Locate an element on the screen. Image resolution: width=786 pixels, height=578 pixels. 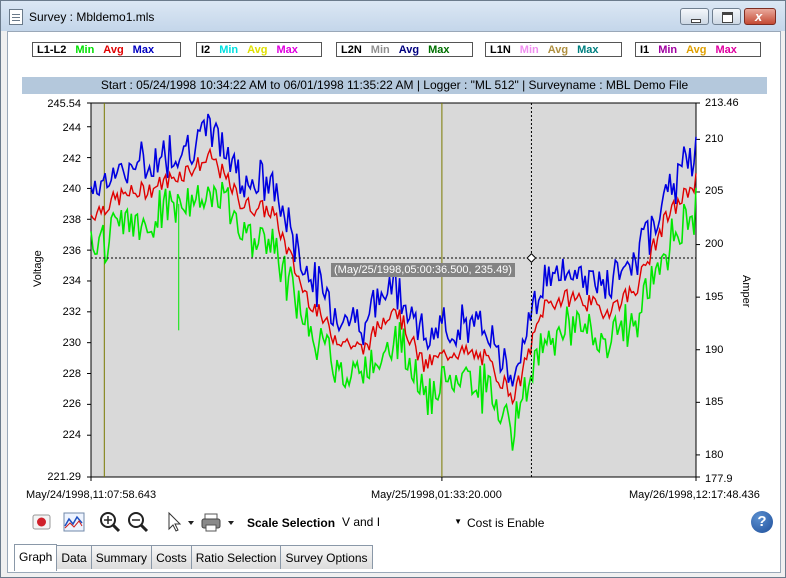
tab-data: Data is located at coordinates (74, 557).